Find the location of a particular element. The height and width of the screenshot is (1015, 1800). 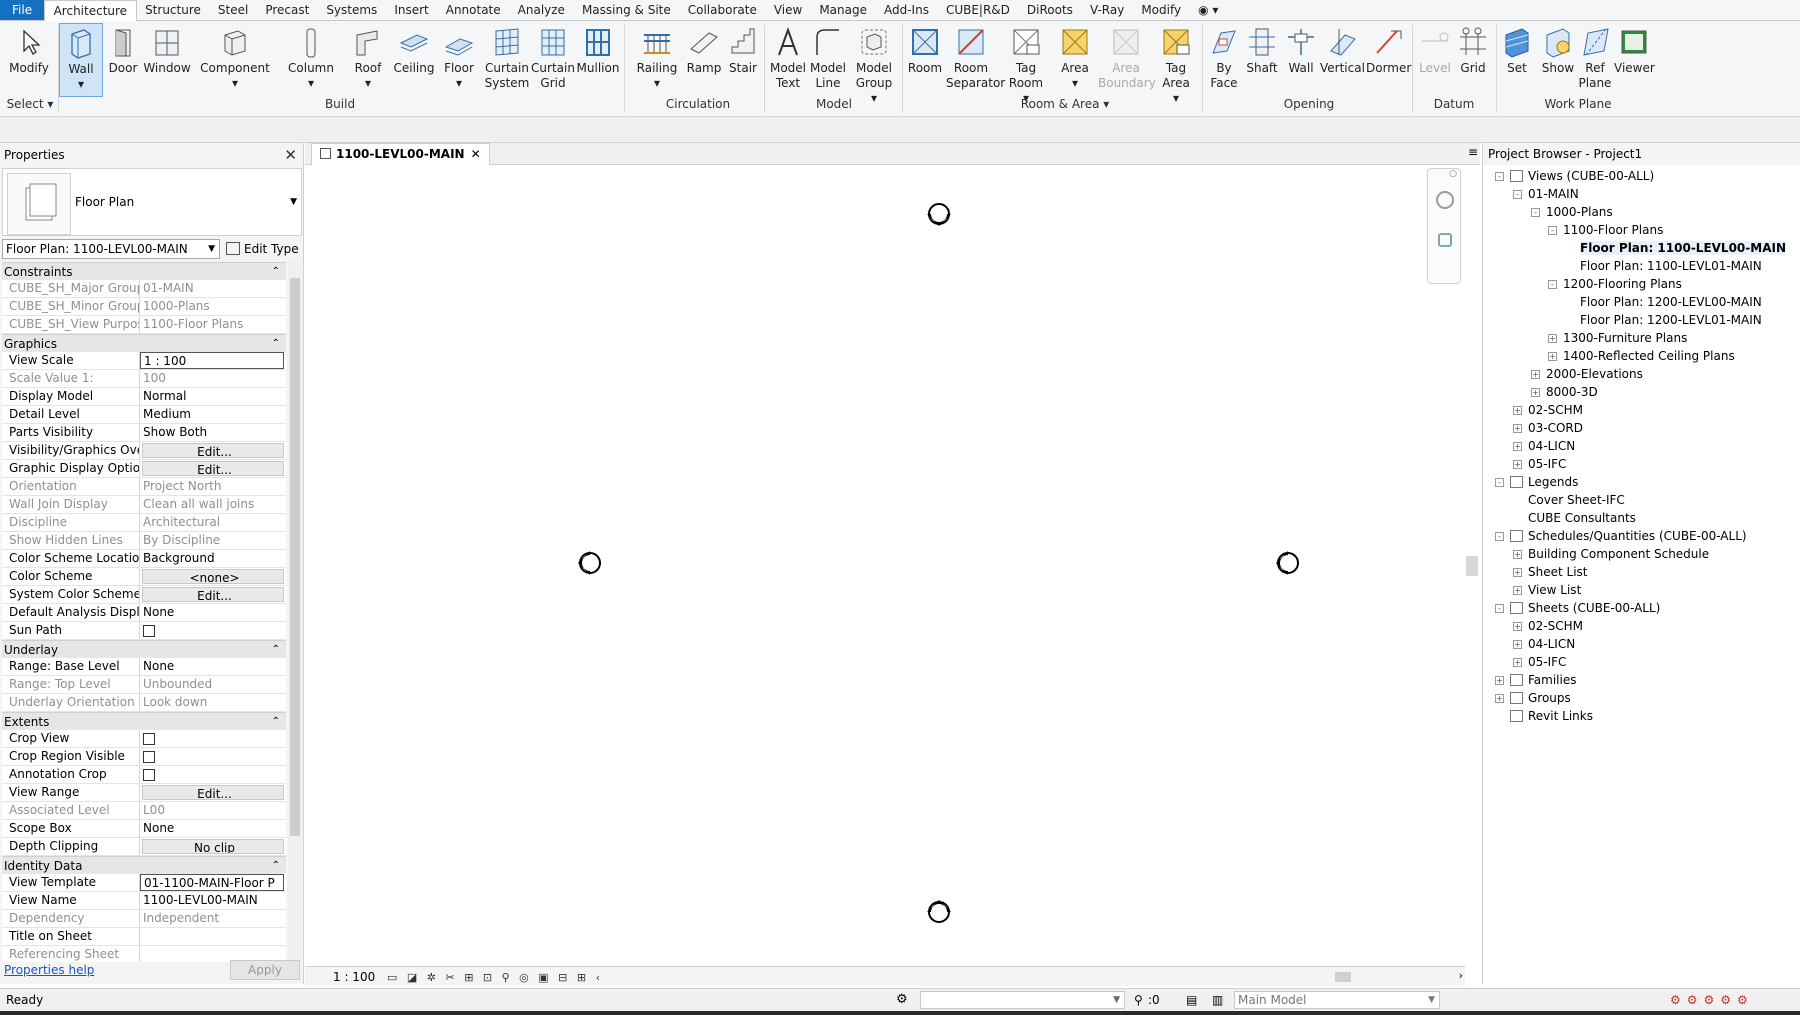

browser-node: +02-SCHM is located at coordinates (1548, 626).